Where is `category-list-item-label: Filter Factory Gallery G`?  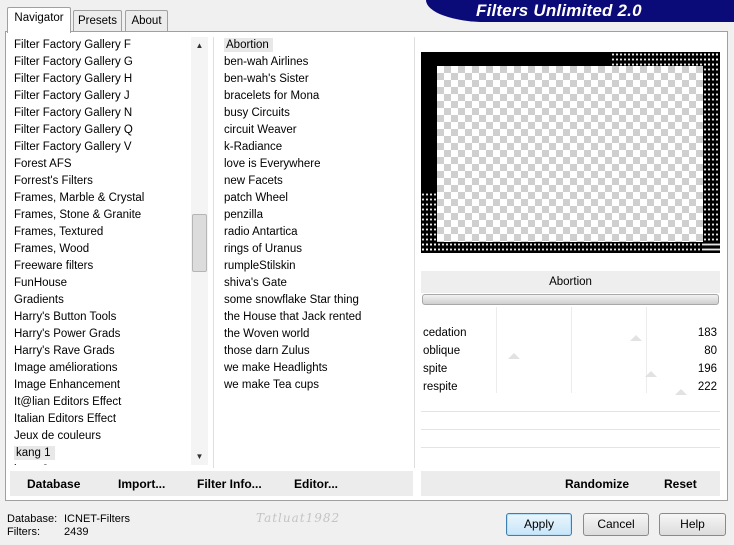
category-list-item-label: Filter Factory Gallery G is located at coordinates (73, 62).